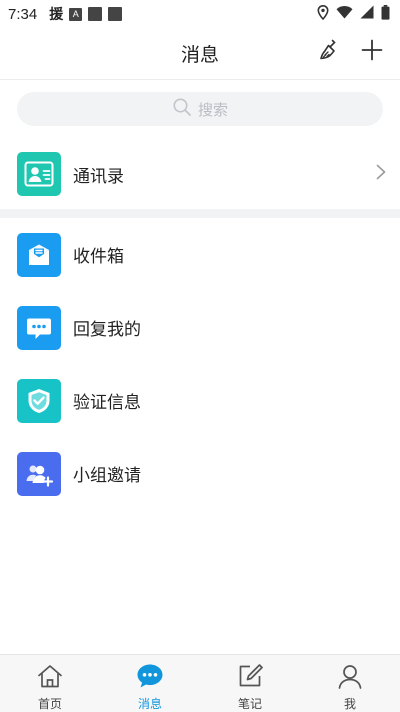  What do you see at coordinates (250, 678) in the screenshot?
I see `note-edit-icon` at bounding box center [250, 678].